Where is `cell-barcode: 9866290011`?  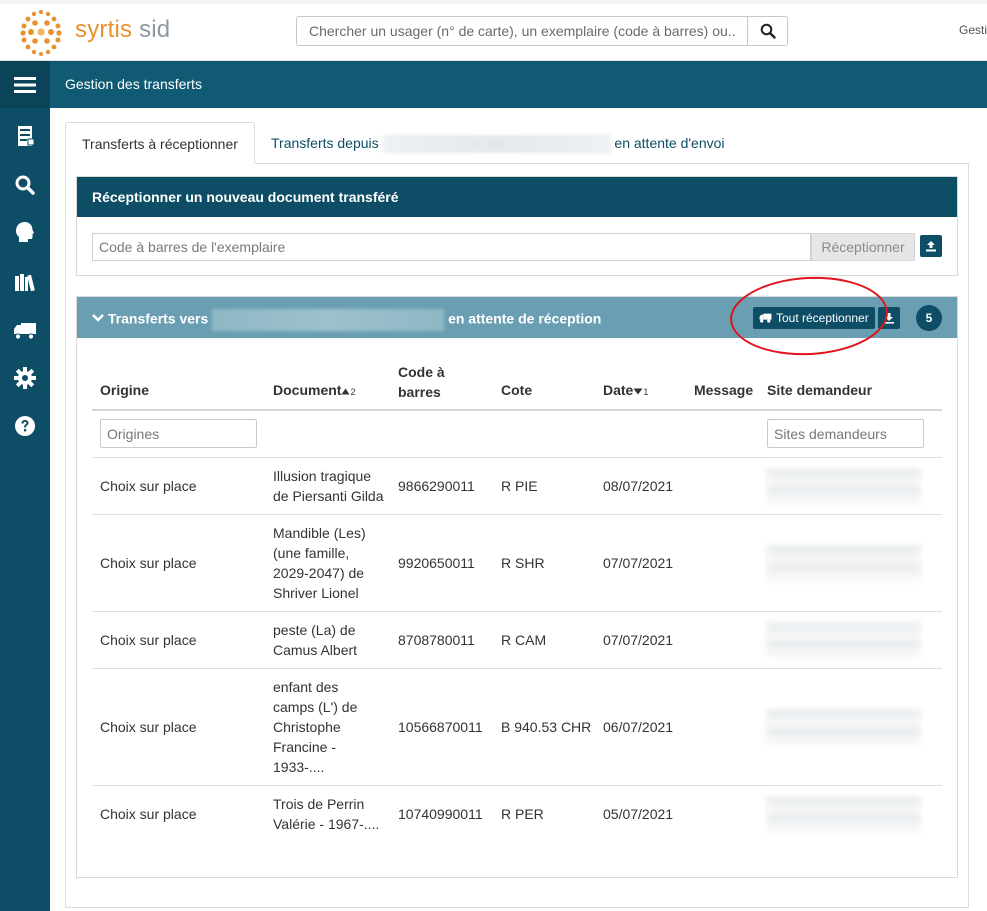
cell-barcode: 9866290011 is located at coordinates (436, 486).